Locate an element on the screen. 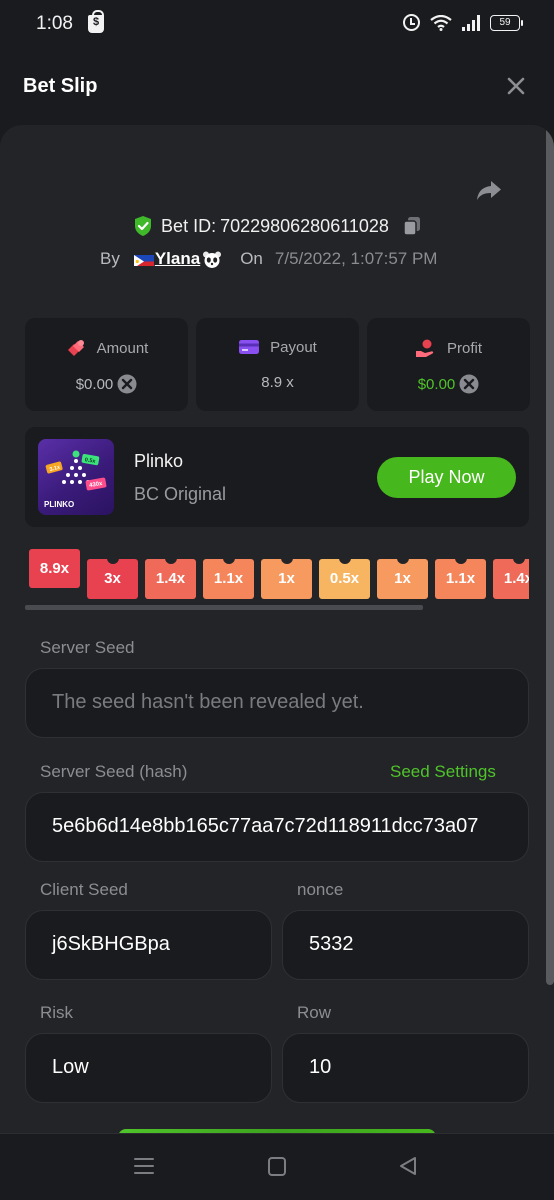  panda-icon is located at coordinates (212, 259).